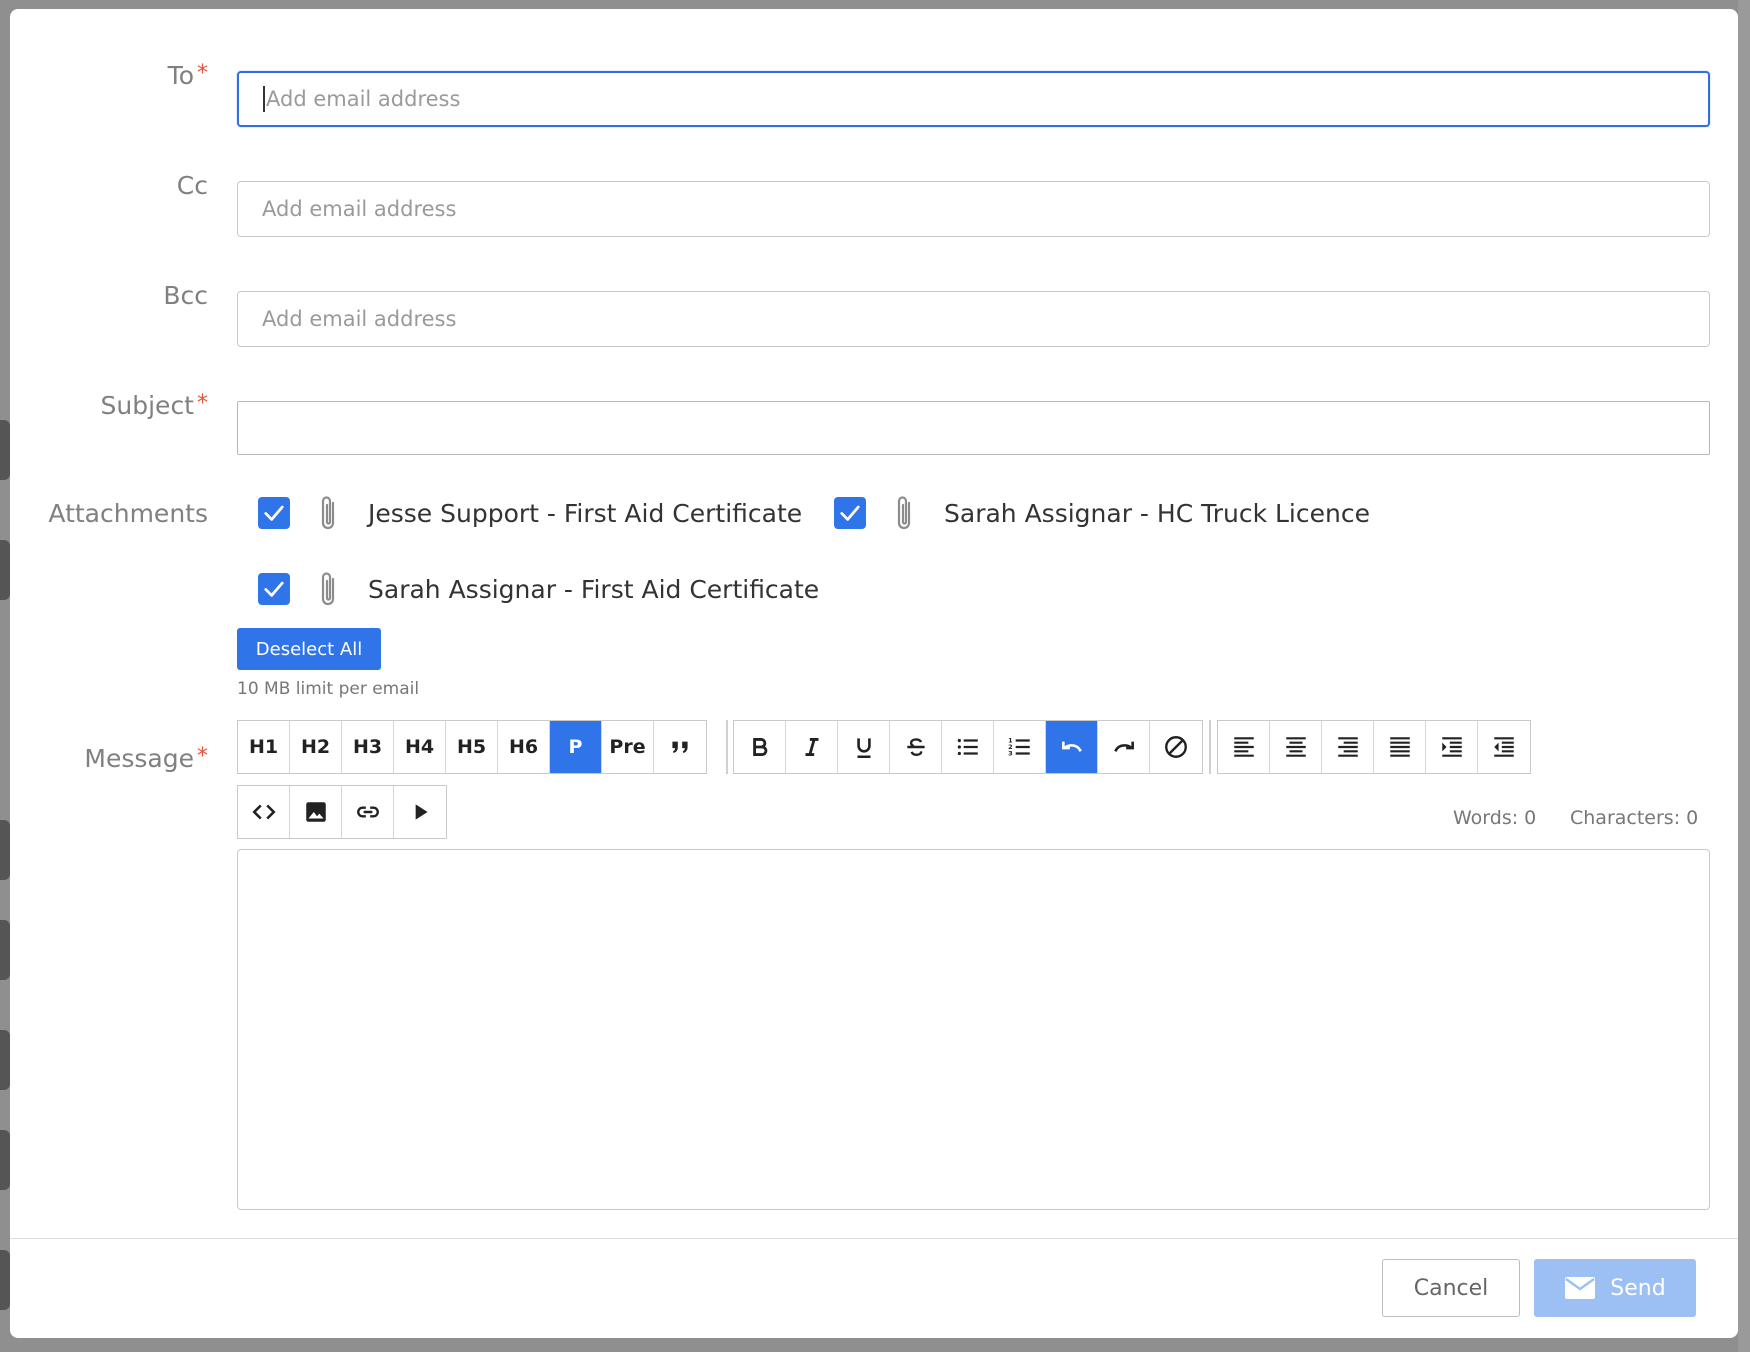 This screenshot has height=1352, width=1750. I want to click on cc-input: Add email address, so click(973, 209).